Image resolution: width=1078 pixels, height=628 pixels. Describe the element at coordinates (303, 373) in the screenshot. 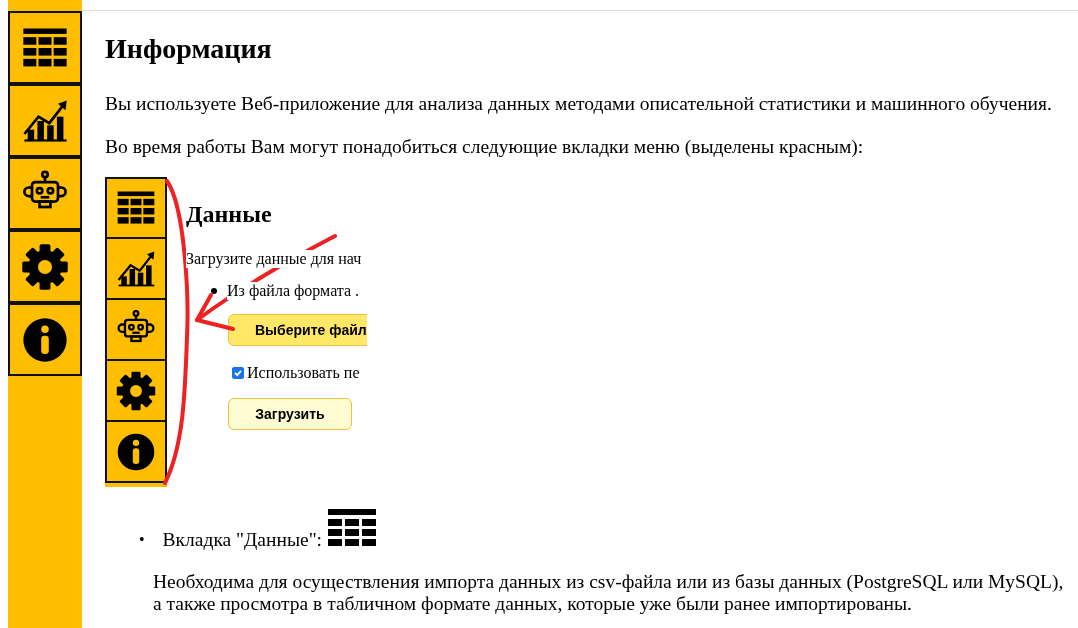

I see `checkbox-label: Использовать пе` at that location.